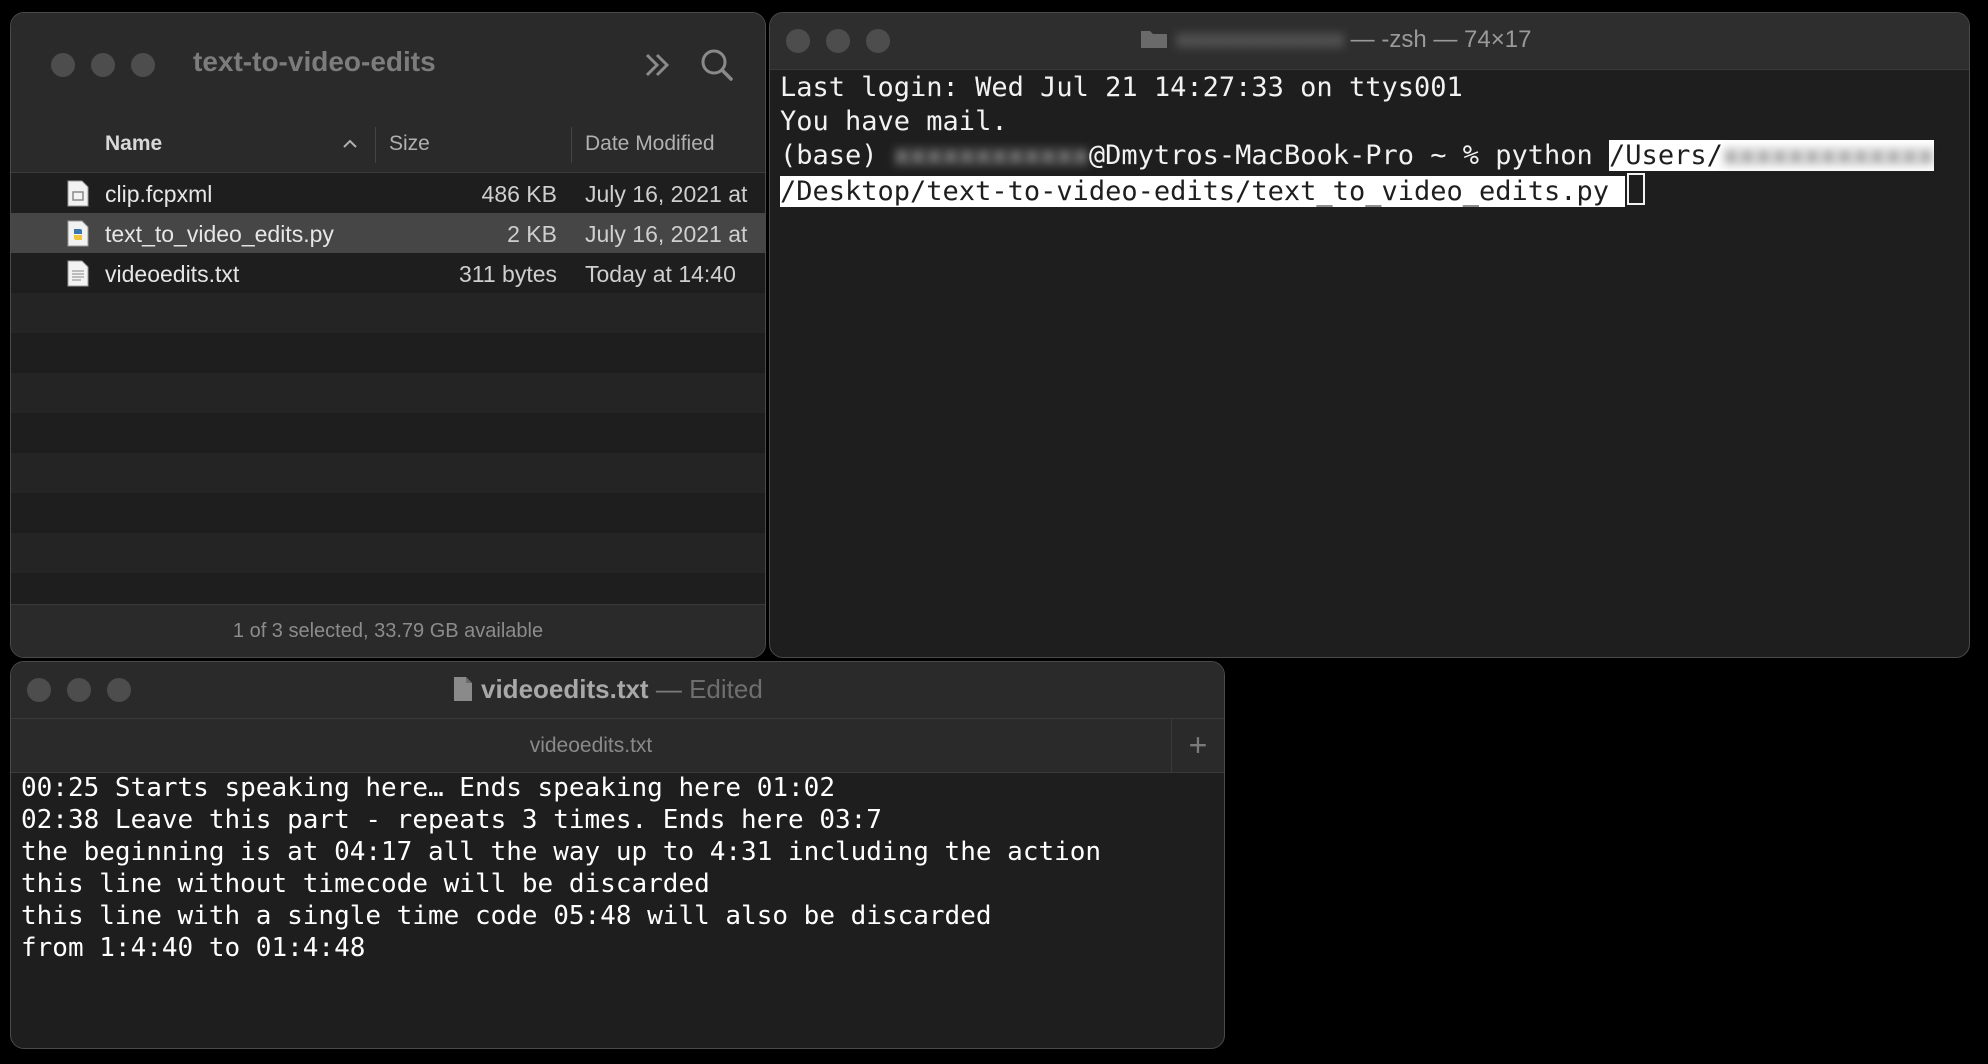  I want to click on file-name: clip.fcpxml, so click(159, 194).